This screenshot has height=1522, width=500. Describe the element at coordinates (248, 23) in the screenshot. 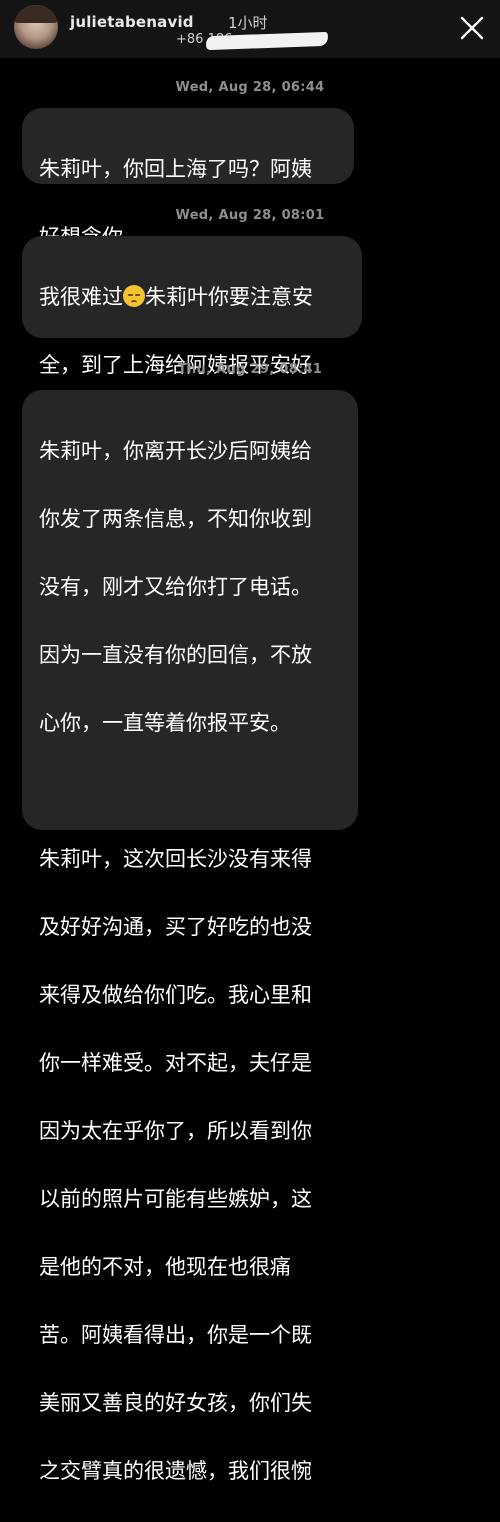

I see `time-ago: 1小时` at that location.